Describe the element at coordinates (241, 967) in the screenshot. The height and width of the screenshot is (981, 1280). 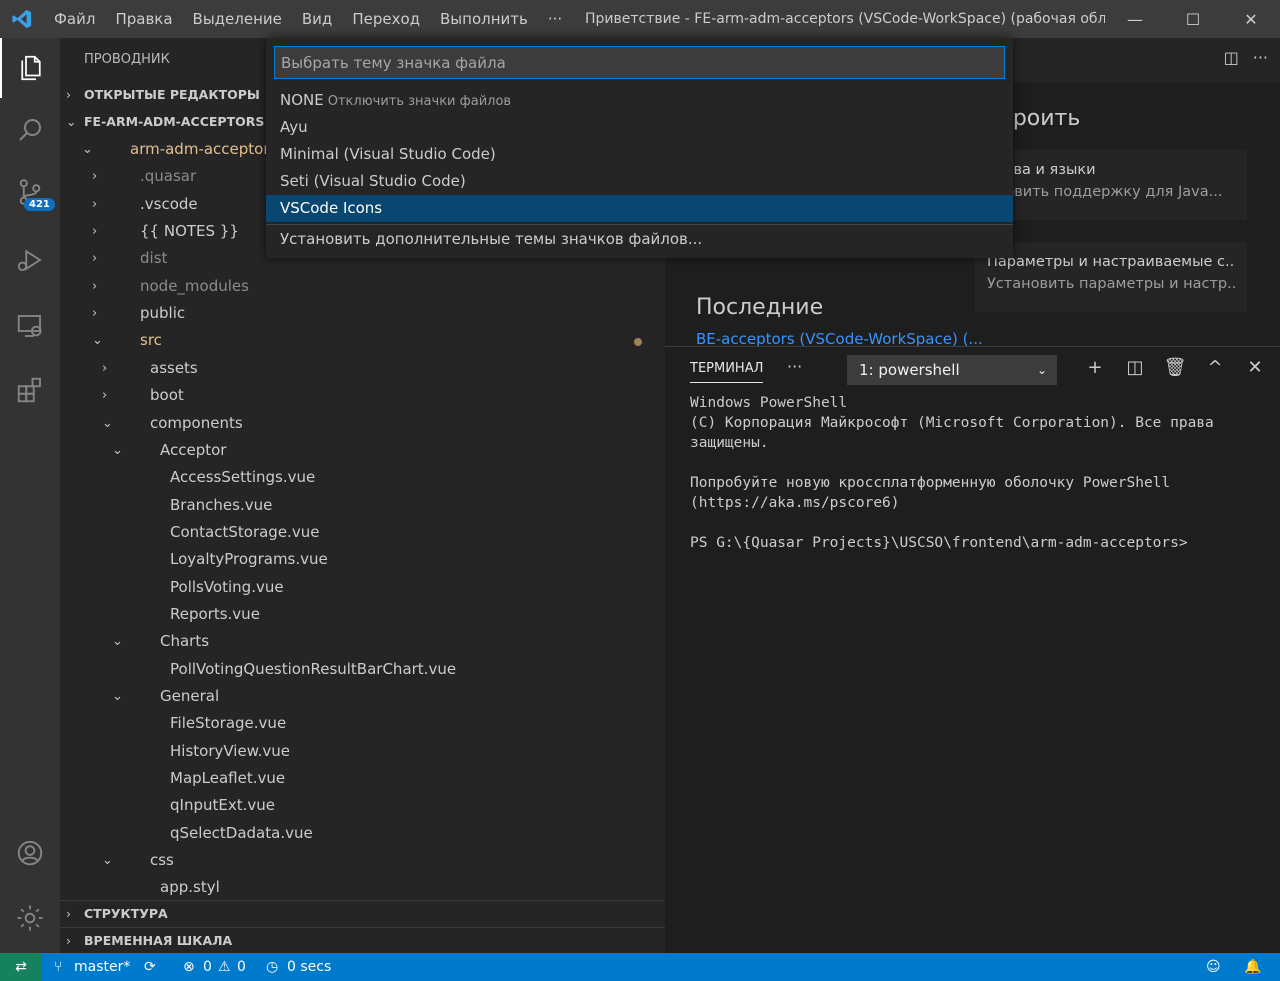
I see `warning-count: 0` at that location.